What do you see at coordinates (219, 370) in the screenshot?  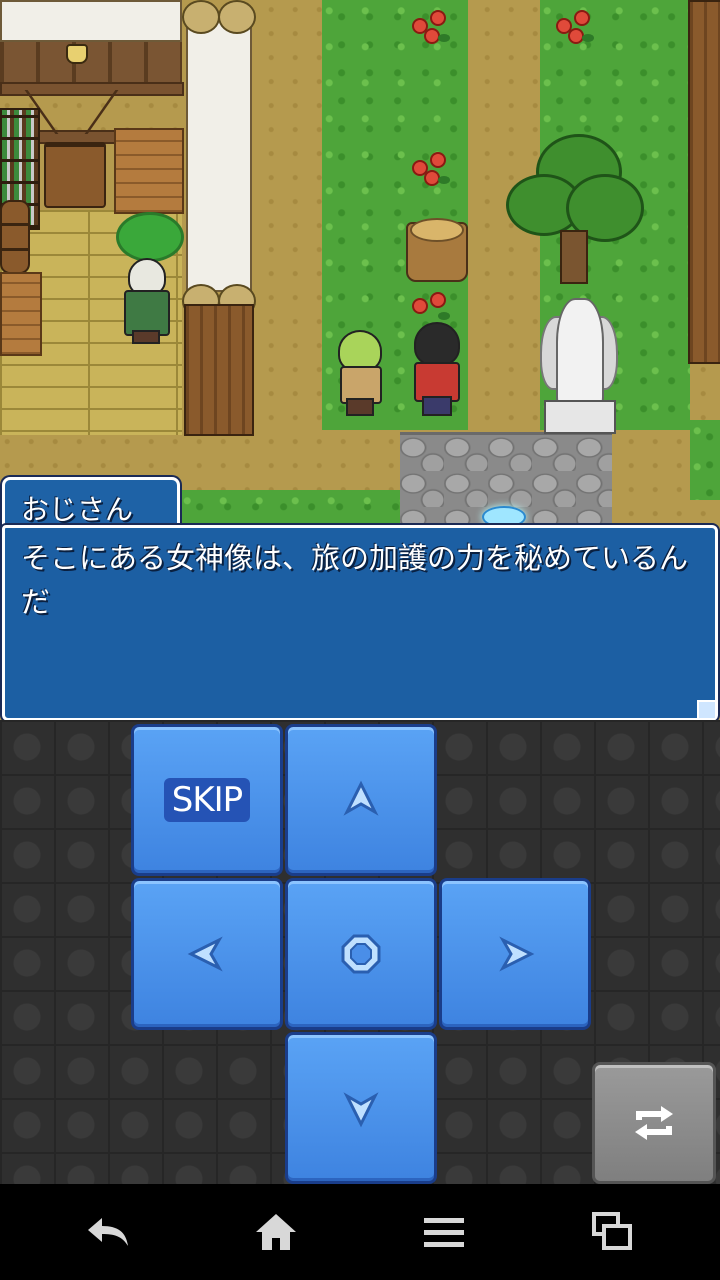 I see `log-pillar` at bounding box center [219, 370].